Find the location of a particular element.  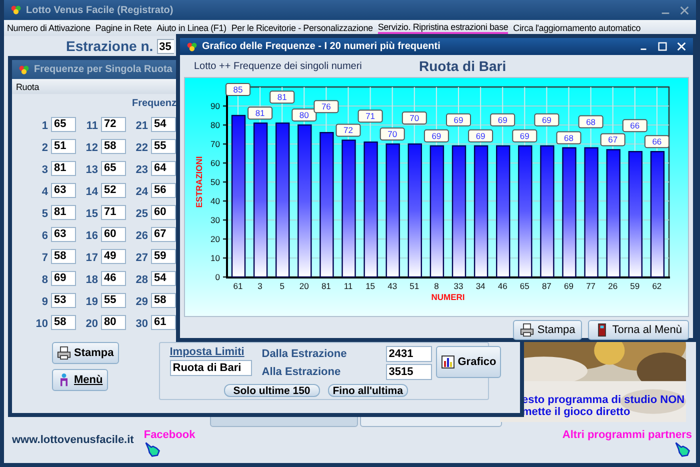

y-tick-label: 40 is located at coordinates (215, 201).